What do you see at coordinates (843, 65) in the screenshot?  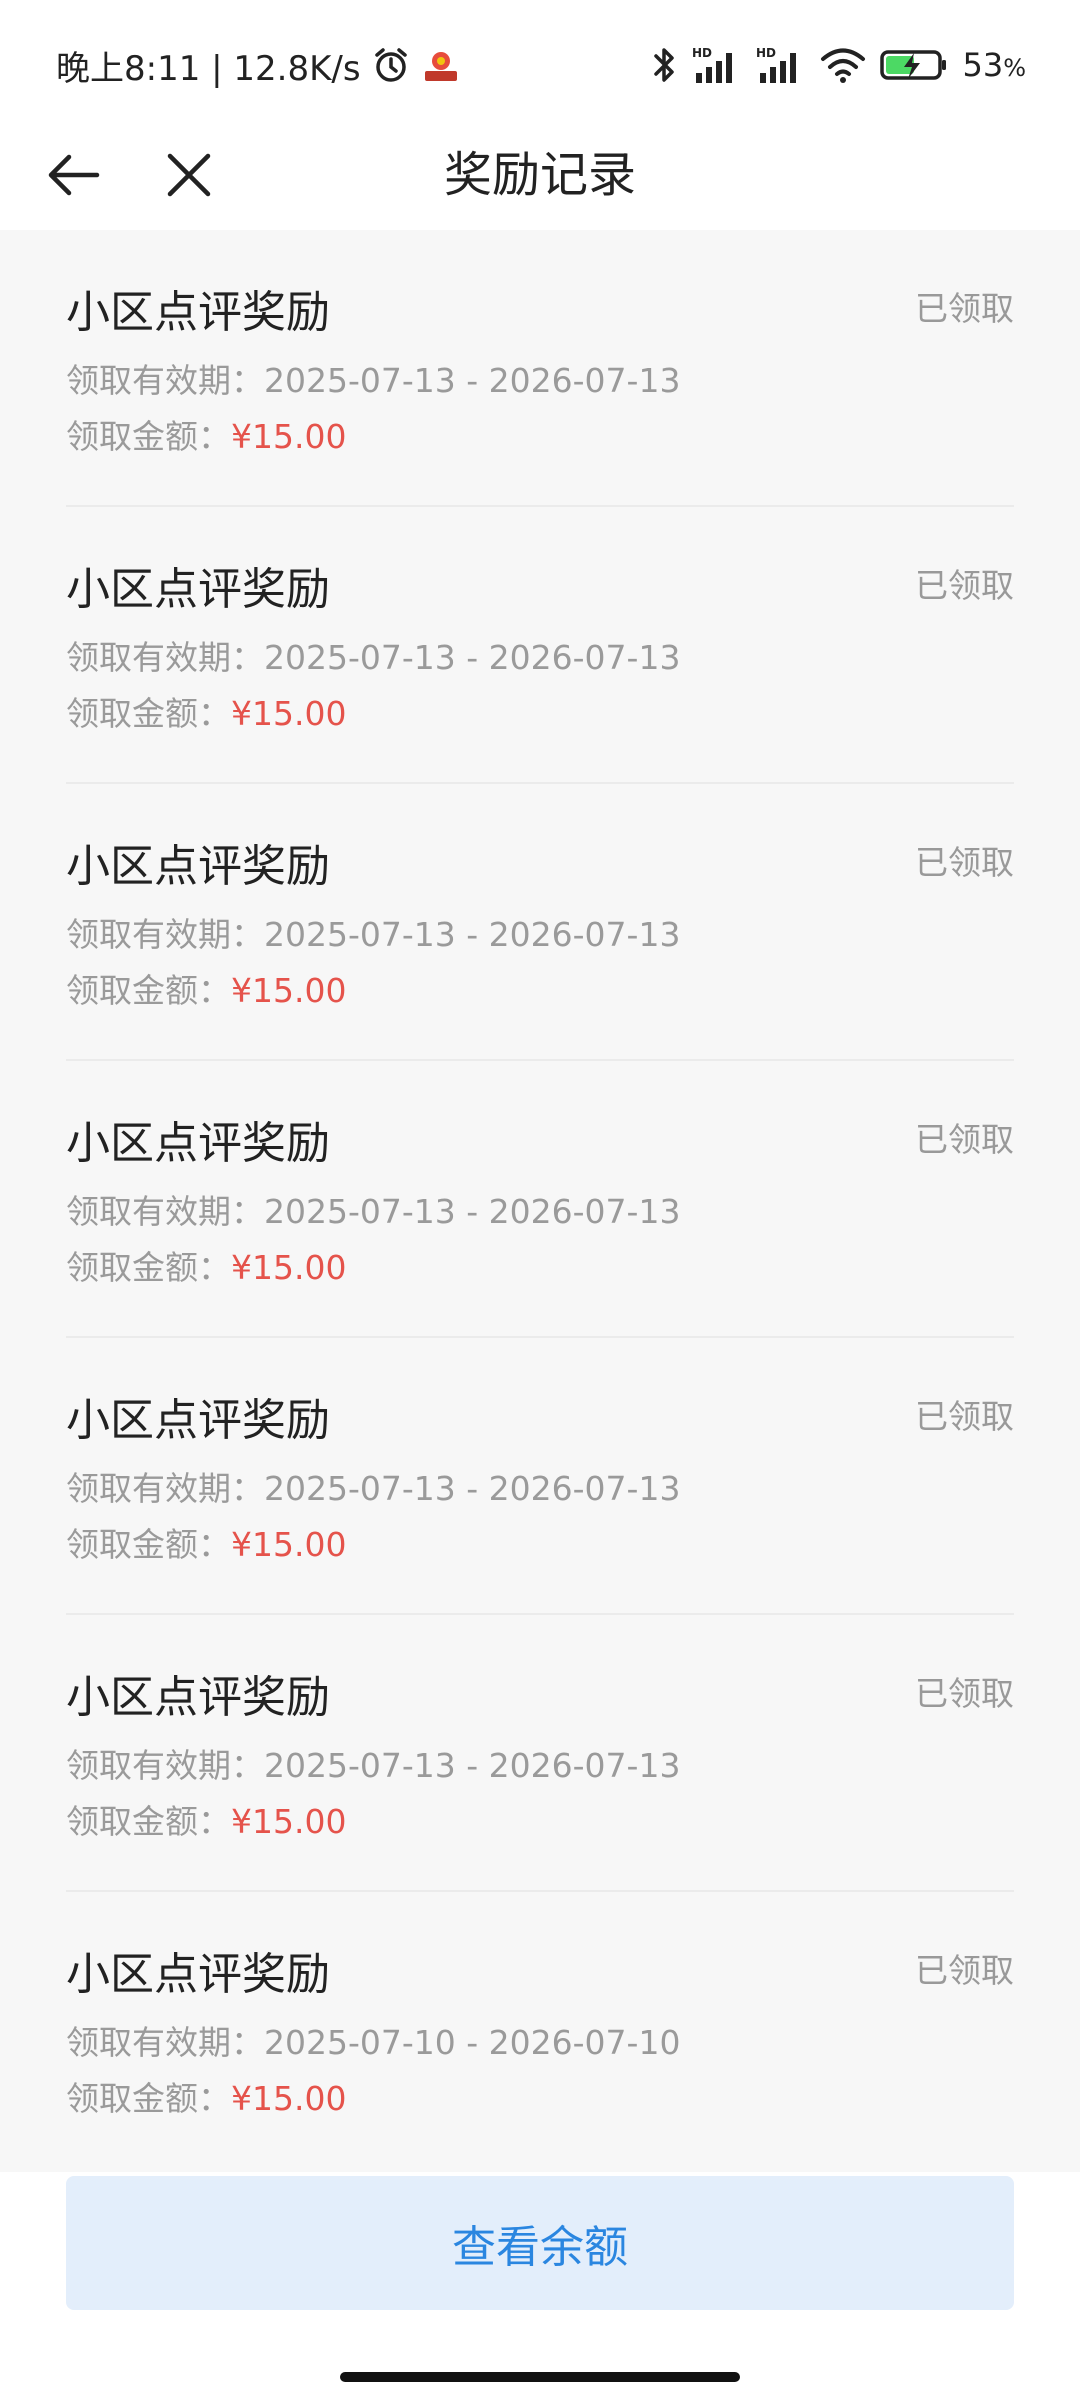 I see `wifi-icon` at bounding box center [843, 65].